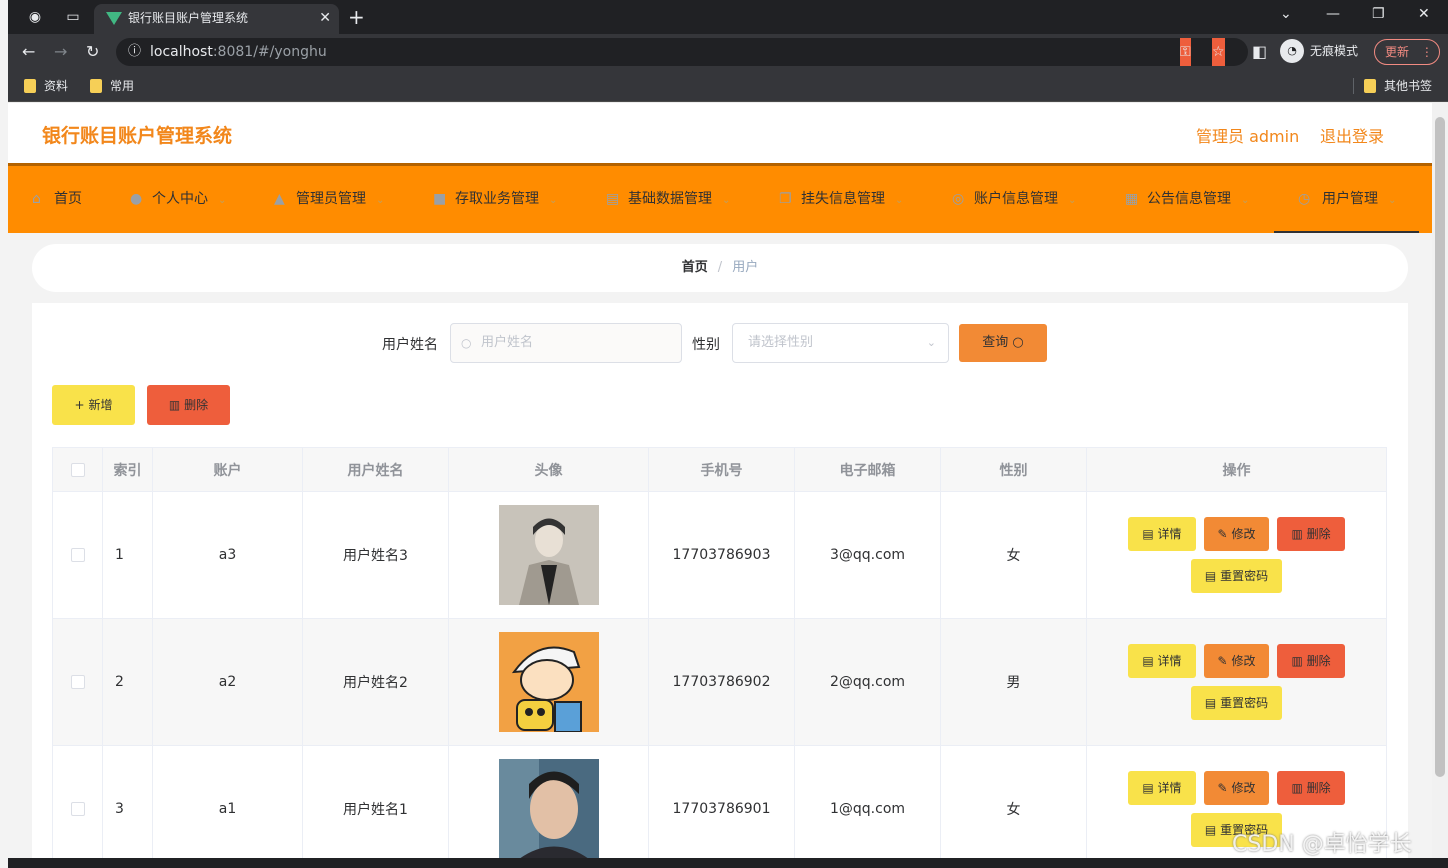 The width and height of the screenshot is (1448, 868). What do you see at coordinates (745, 267) in the screenshot?
I see `breadcrumb-current: 用户` at bounding box center [745, 267].